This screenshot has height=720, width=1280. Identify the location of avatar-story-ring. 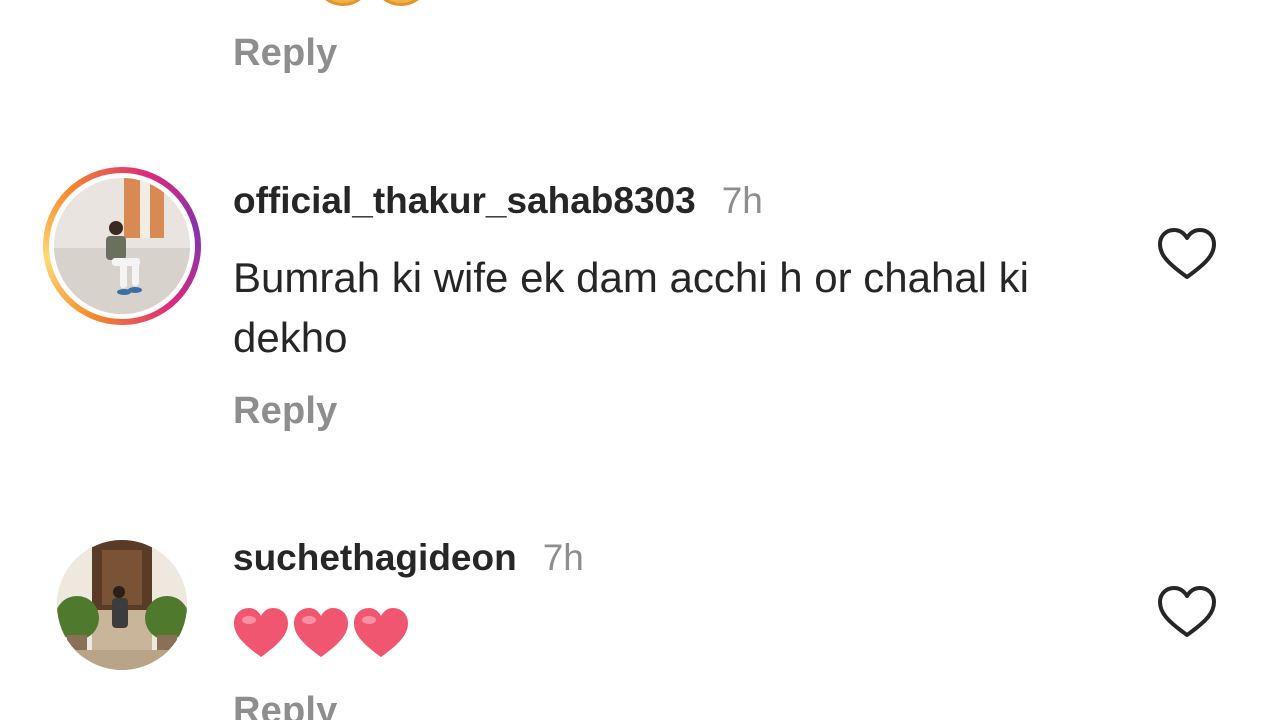
(122, 246).